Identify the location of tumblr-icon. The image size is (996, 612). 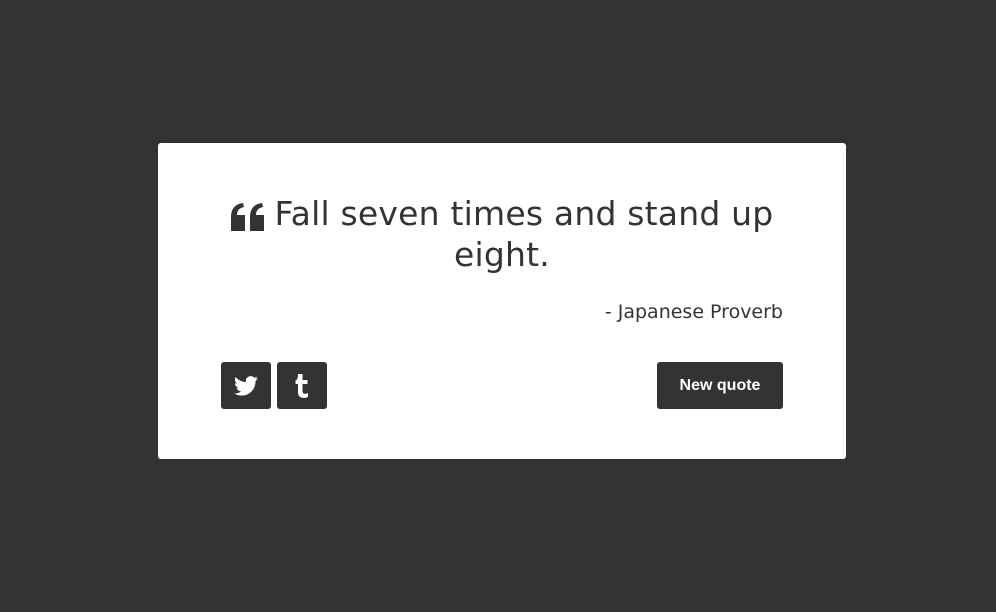
(301, 385).